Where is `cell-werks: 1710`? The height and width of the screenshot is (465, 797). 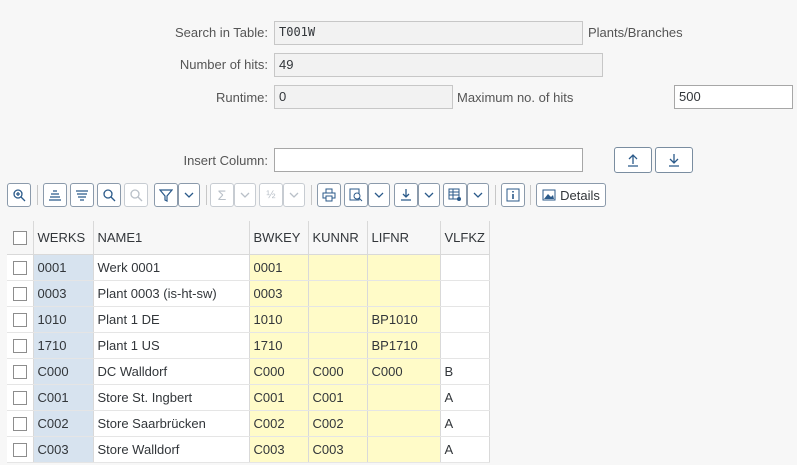 cell-werks: 1710 is located at coordinates (63, 345).